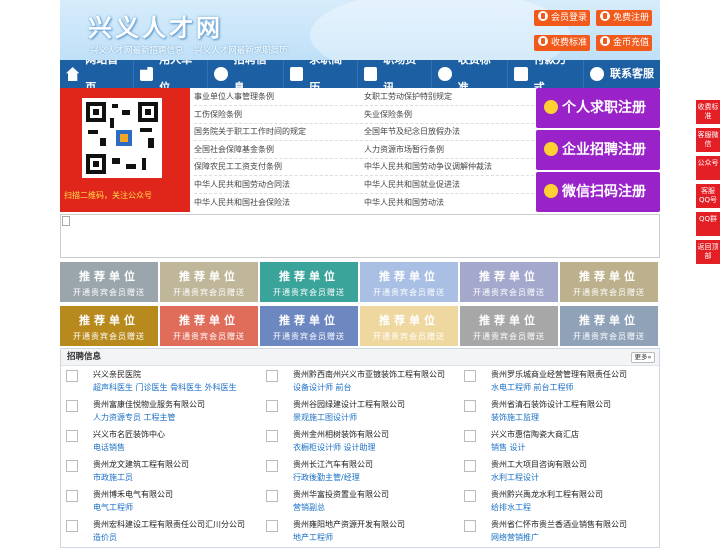  I want to click on policy-link: 全国年节及纪念日放假办法, so click(412, 132).